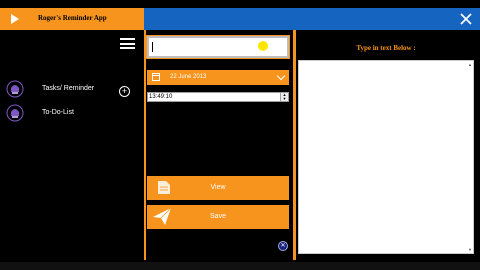  I want to click on app-title-bar: Roger's Reminder App, so click(72, 19).